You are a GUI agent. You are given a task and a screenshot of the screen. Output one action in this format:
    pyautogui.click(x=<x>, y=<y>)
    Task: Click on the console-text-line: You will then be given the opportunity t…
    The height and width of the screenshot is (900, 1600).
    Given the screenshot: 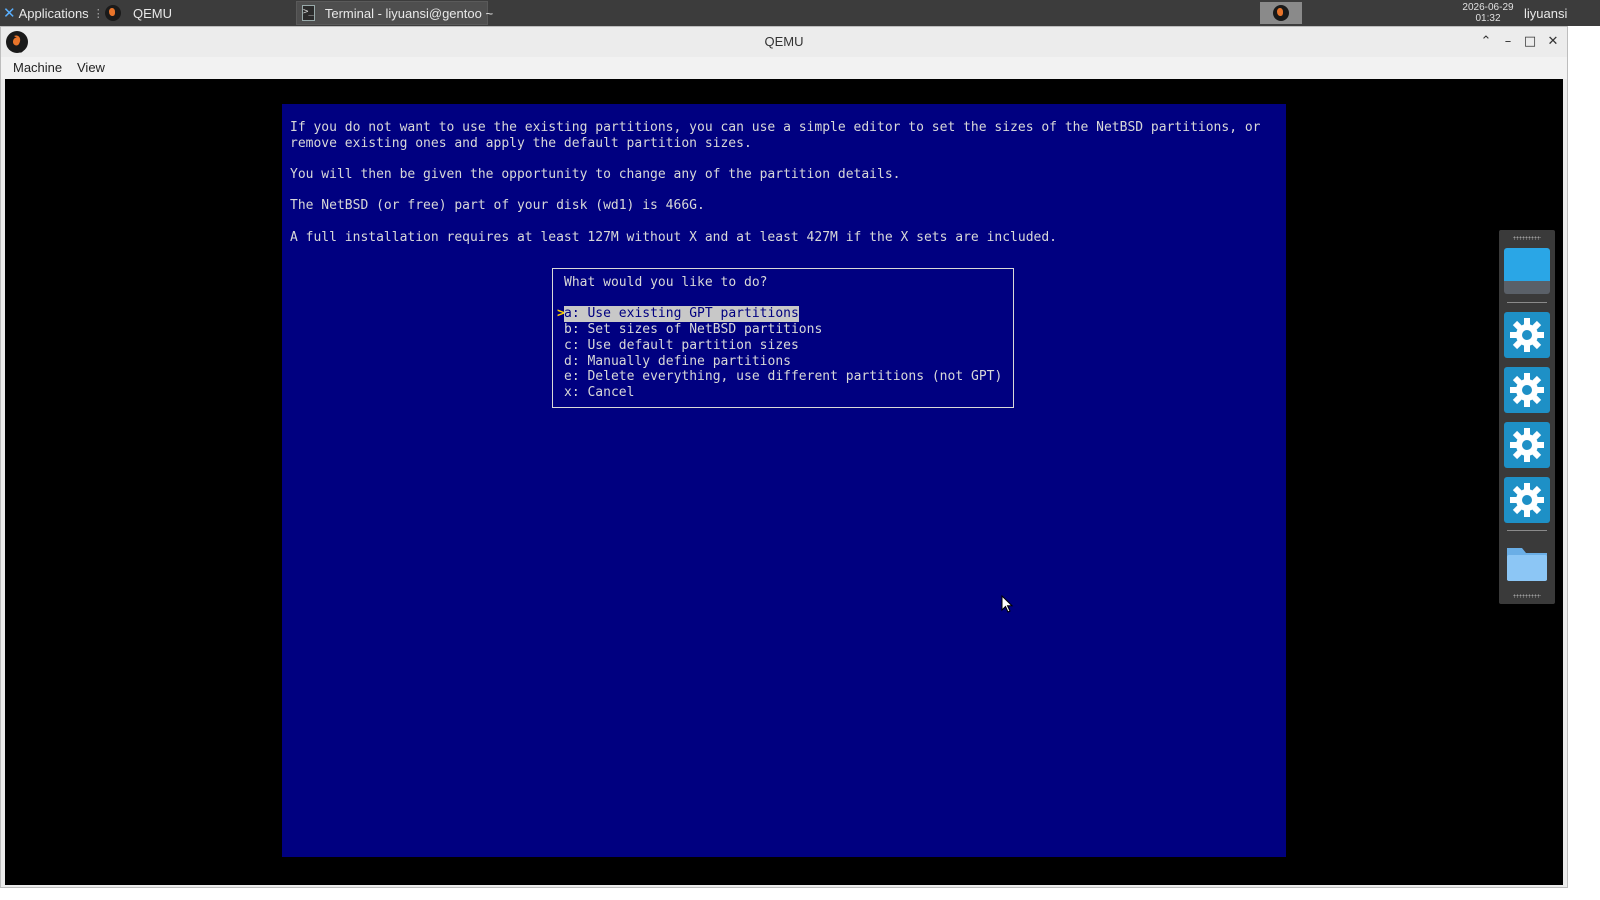 What is the action you would take?
    pyautogui.click(x=595, y=174)
    